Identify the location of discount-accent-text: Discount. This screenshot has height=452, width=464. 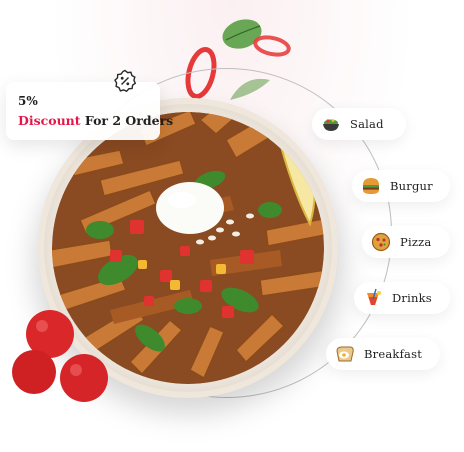
(49, 120).